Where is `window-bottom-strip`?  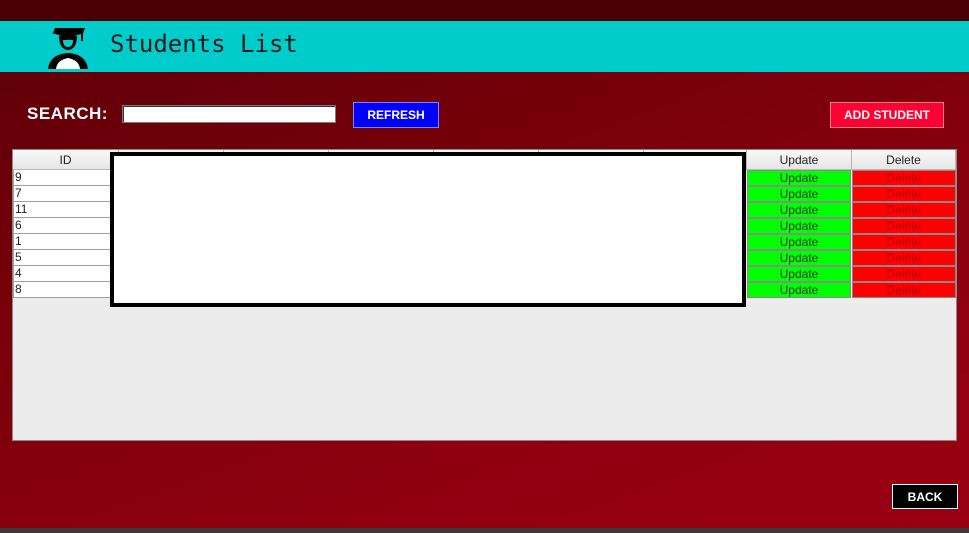
window-bottom-strip is located at coordinates (484, 530).